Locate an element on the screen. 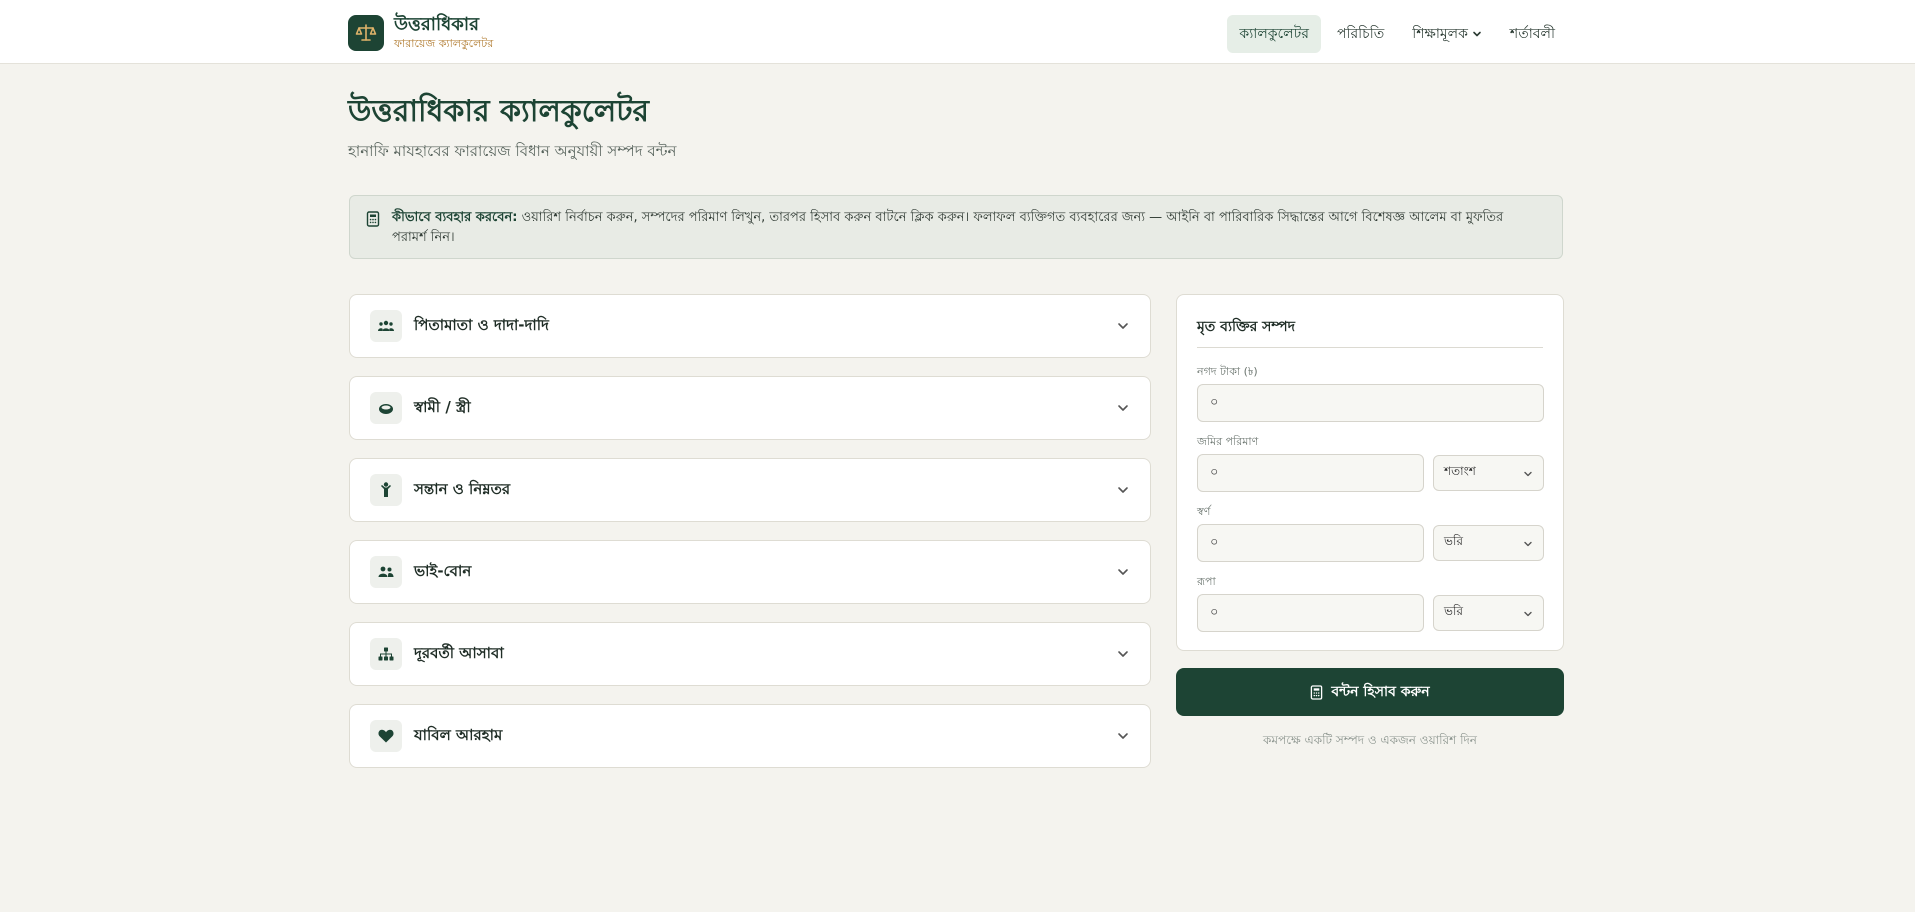  gold-input is located at coordinates (1310, 543).